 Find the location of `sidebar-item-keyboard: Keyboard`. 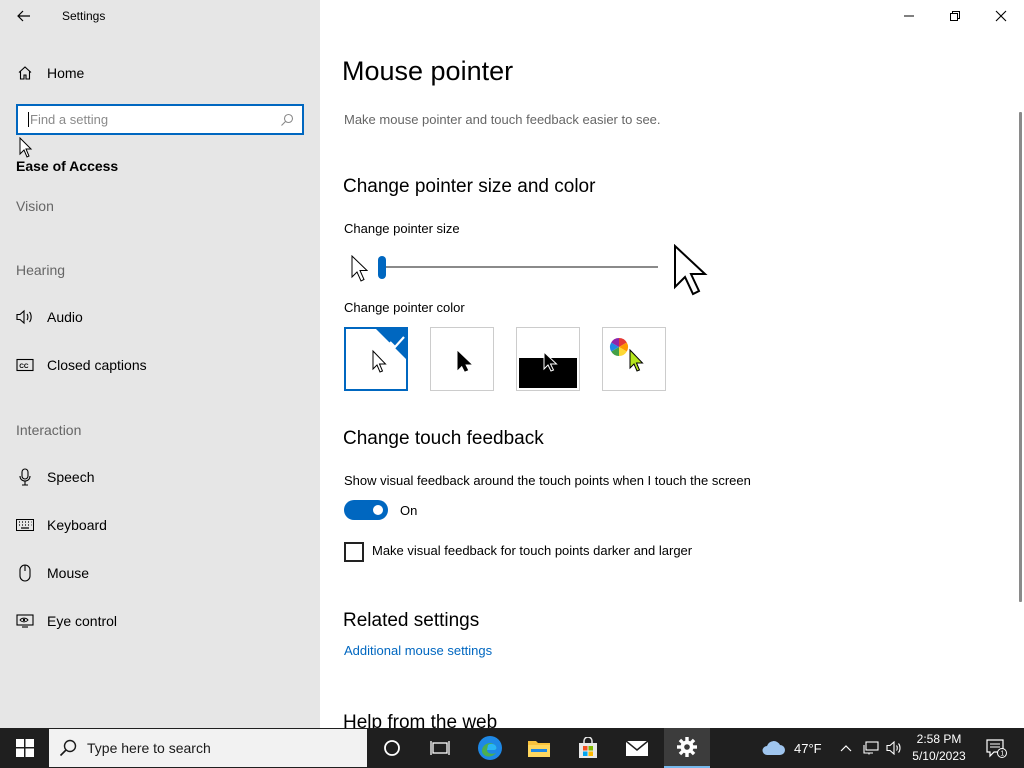

sidebar-item-keyboard: Keyboard is located at coordinates (61, 525).